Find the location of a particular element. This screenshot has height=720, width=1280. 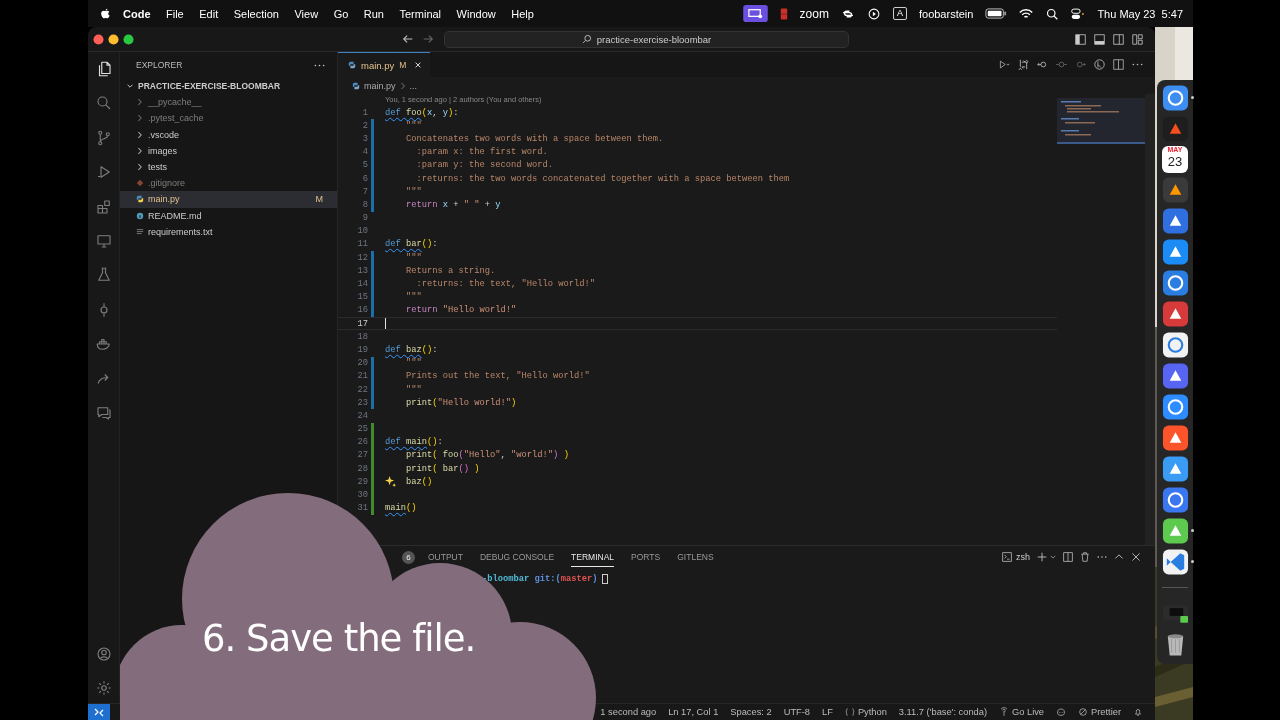

clock: Thu May 23 5:47 is located at coordinates (1140, 13).